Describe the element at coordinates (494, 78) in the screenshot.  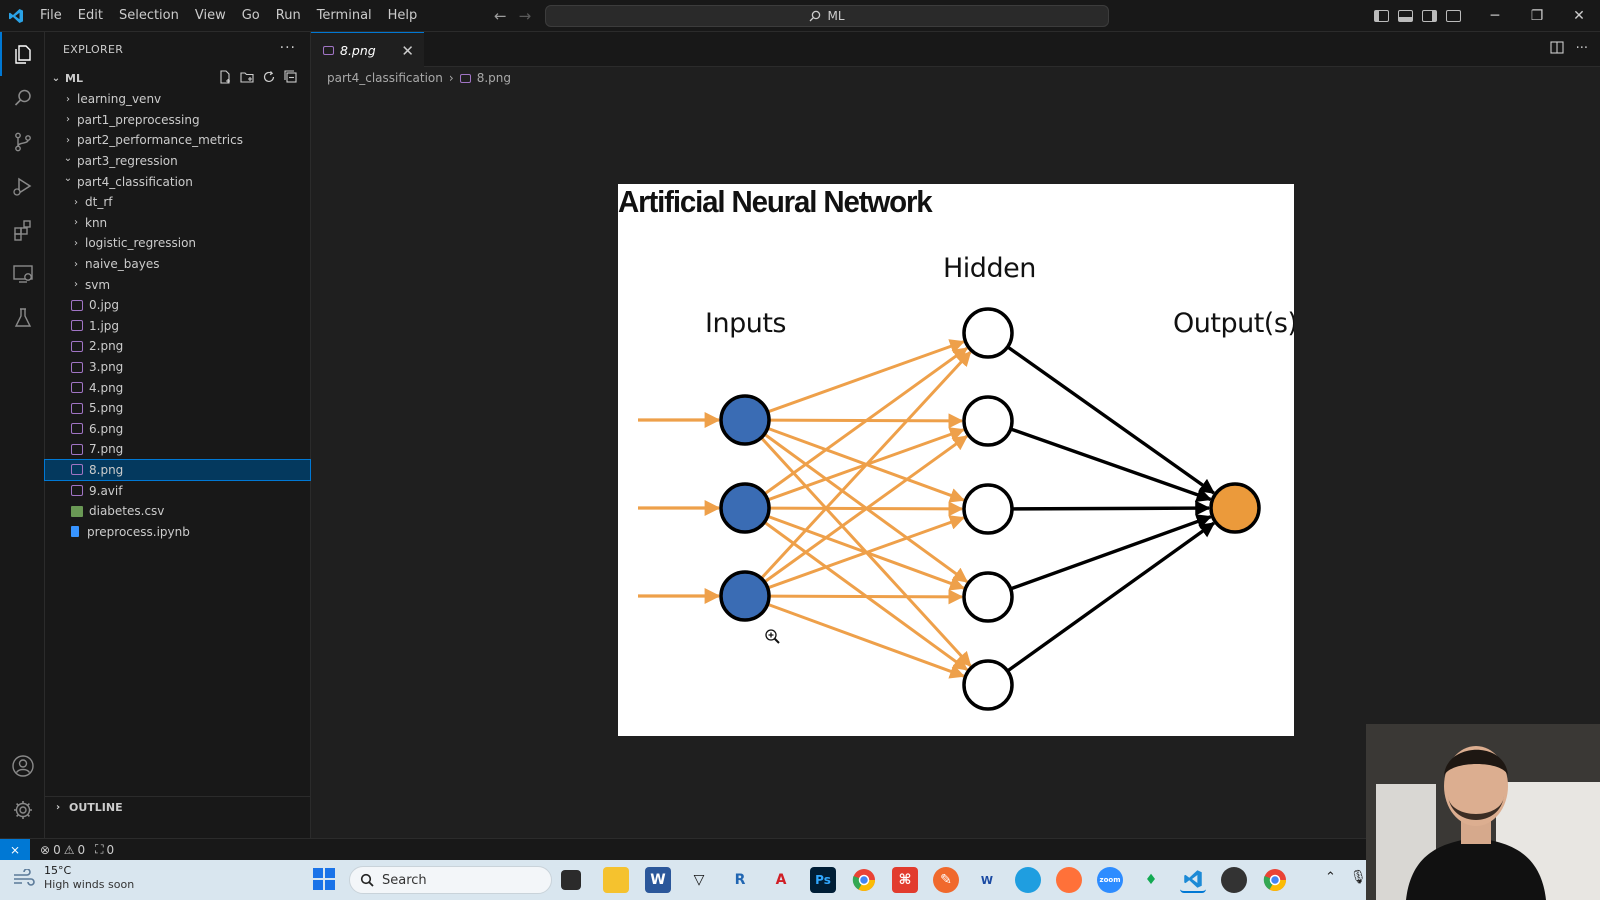
I see `breadcrumb-file: 8.png` at that location.